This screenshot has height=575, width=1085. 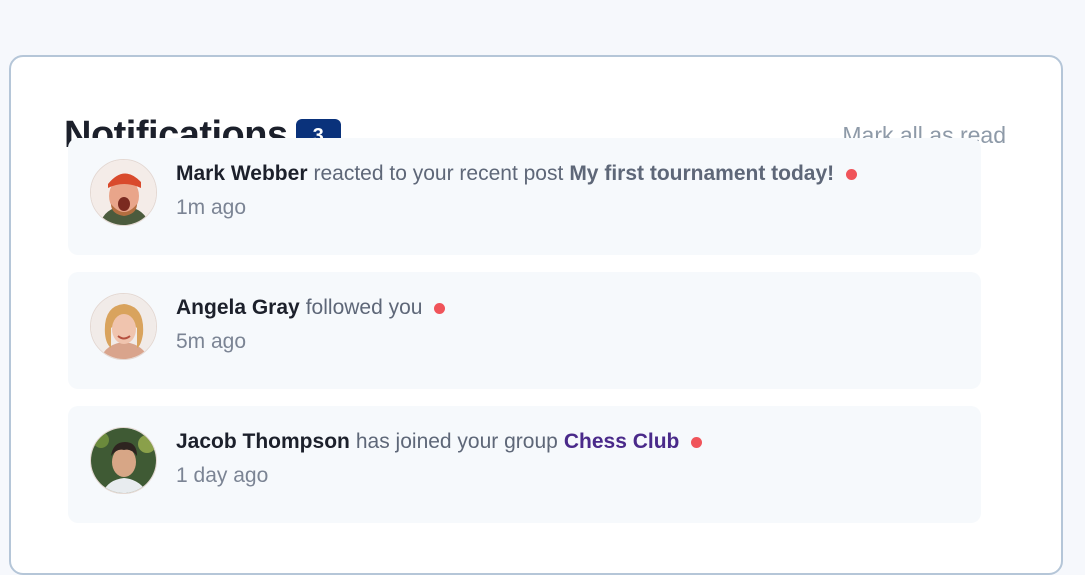 I want to click on action-text: reacted to your recent post, so click(x=438, y=173).